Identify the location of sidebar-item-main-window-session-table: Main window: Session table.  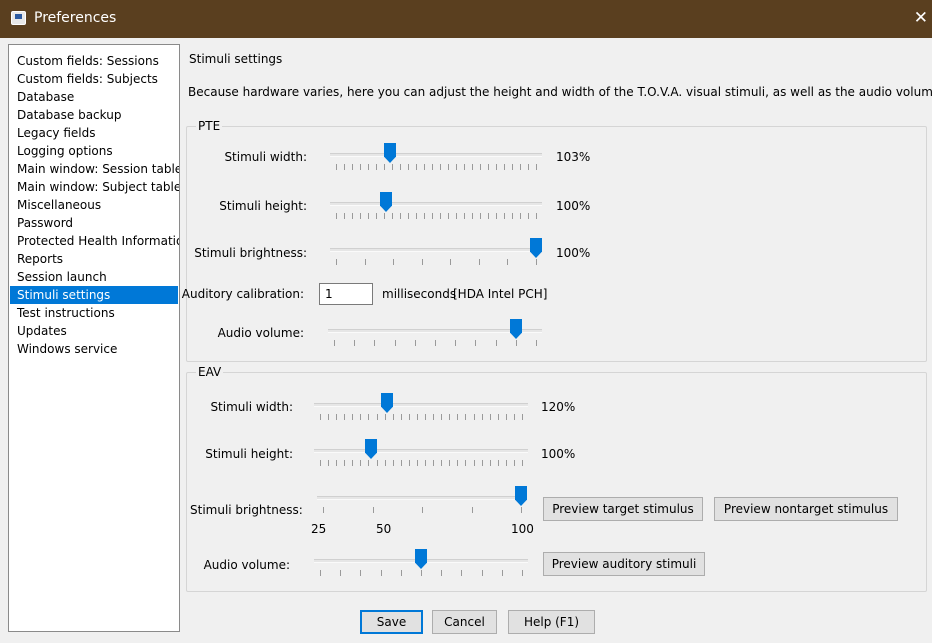
(94, 169).